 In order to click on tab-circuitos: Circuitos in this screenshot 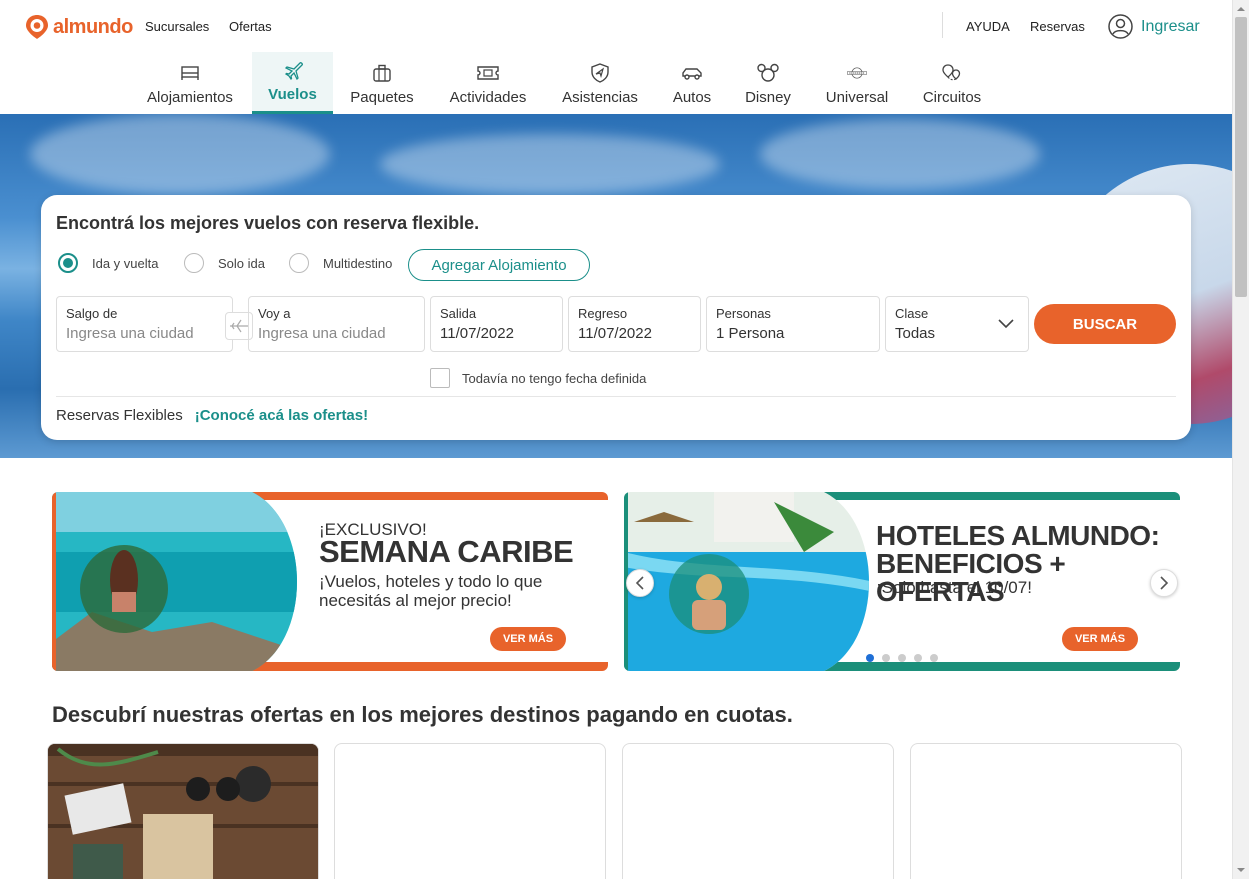, I will do `click(952, 83)`.